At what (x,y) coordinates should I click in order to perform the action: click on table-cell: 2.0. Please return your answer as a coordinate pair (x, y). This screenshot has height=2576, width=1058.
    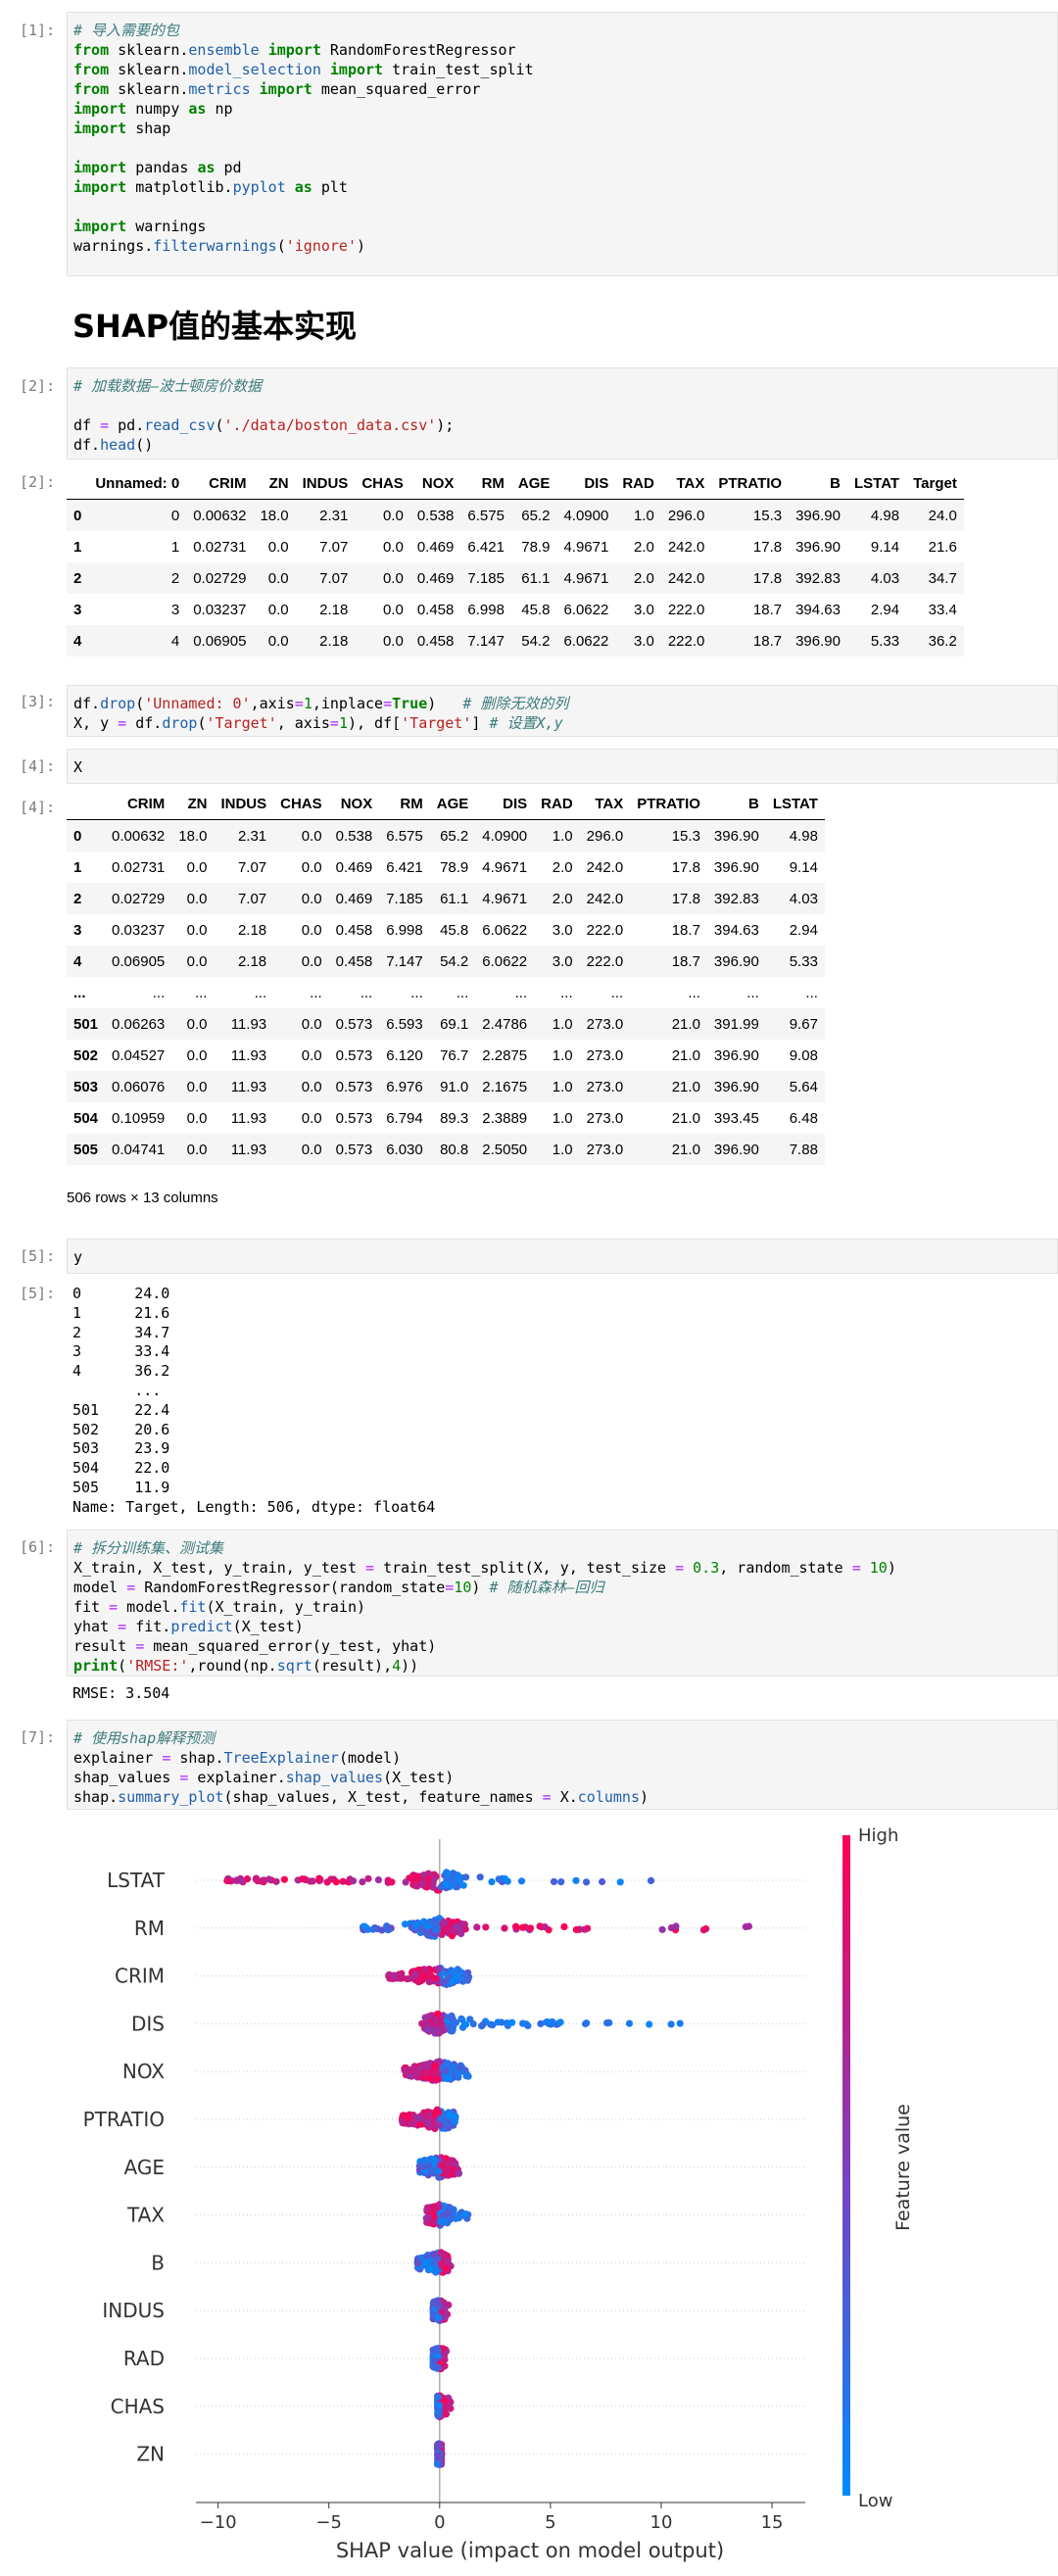
    Looking at the image, I should click on (562, 898).